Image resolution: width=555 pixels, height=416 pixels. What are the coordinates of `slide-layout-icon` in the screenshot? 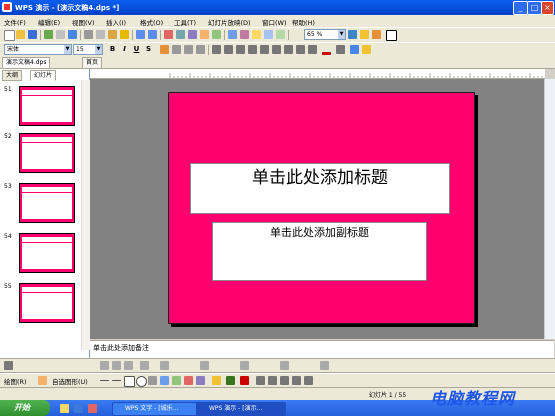 It's located at (364, 34).